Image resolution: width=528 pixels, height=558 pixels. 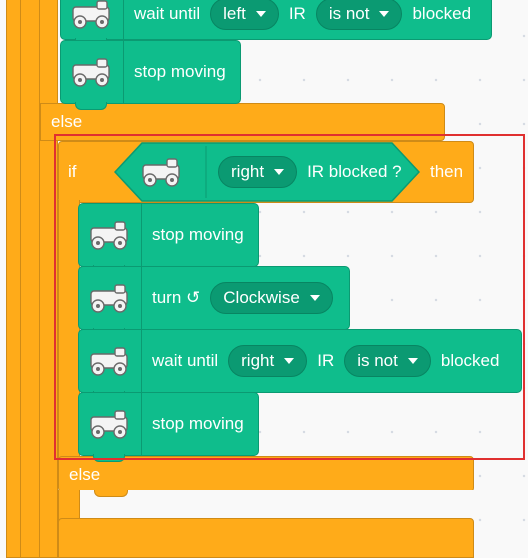 I want to click on stop-moving-label: stop moving, so click(x=180, y=71).